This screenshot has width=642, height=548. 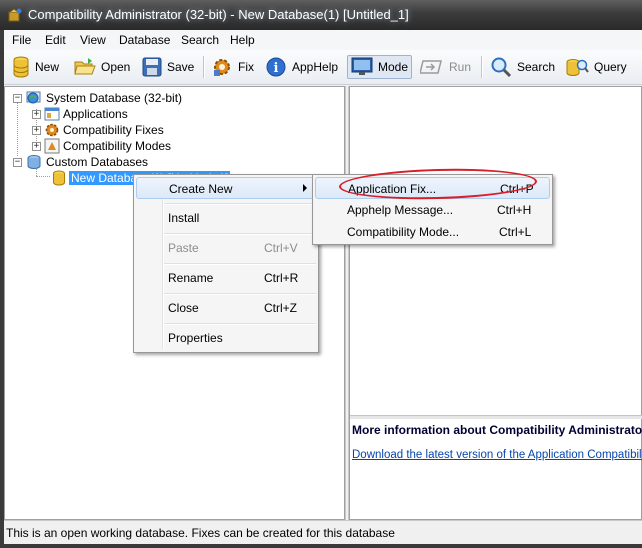 I want to click on apphelp-button: i AppHelp, so click(x=301, y=67).